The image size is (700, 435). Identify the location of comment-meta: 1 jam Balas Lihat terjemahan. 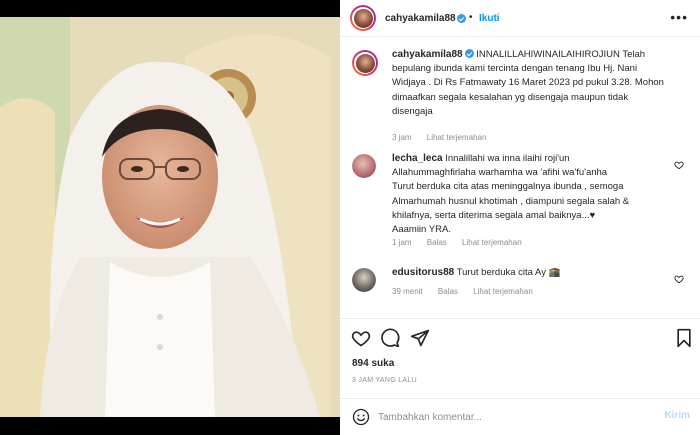
(463, 242).